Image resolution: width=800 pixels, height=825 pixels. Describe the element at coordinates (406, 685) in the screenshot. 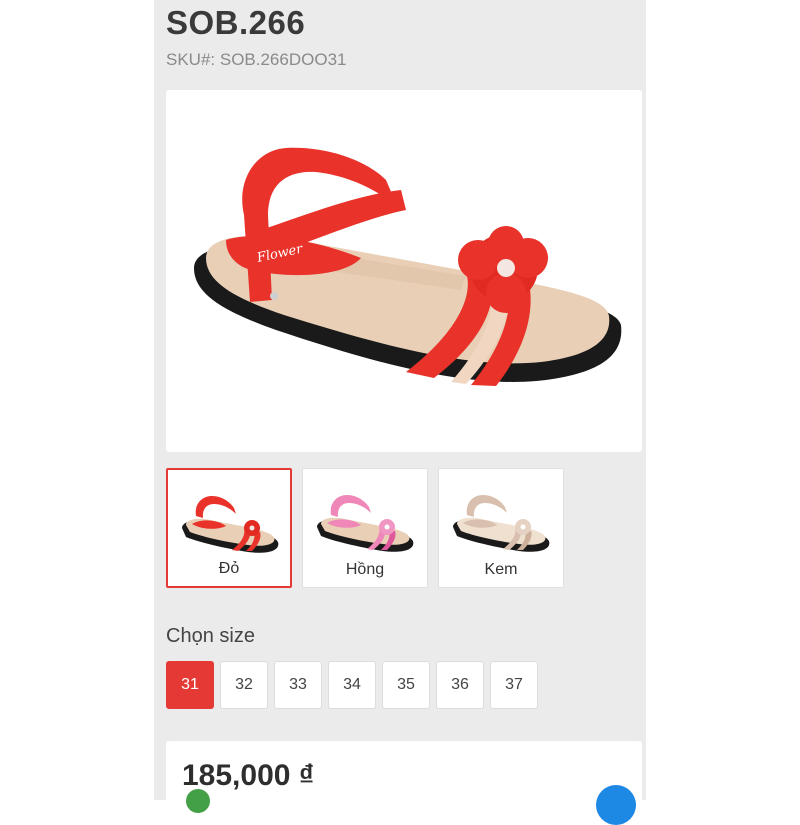

I see `size-option-35: 35` at that location.